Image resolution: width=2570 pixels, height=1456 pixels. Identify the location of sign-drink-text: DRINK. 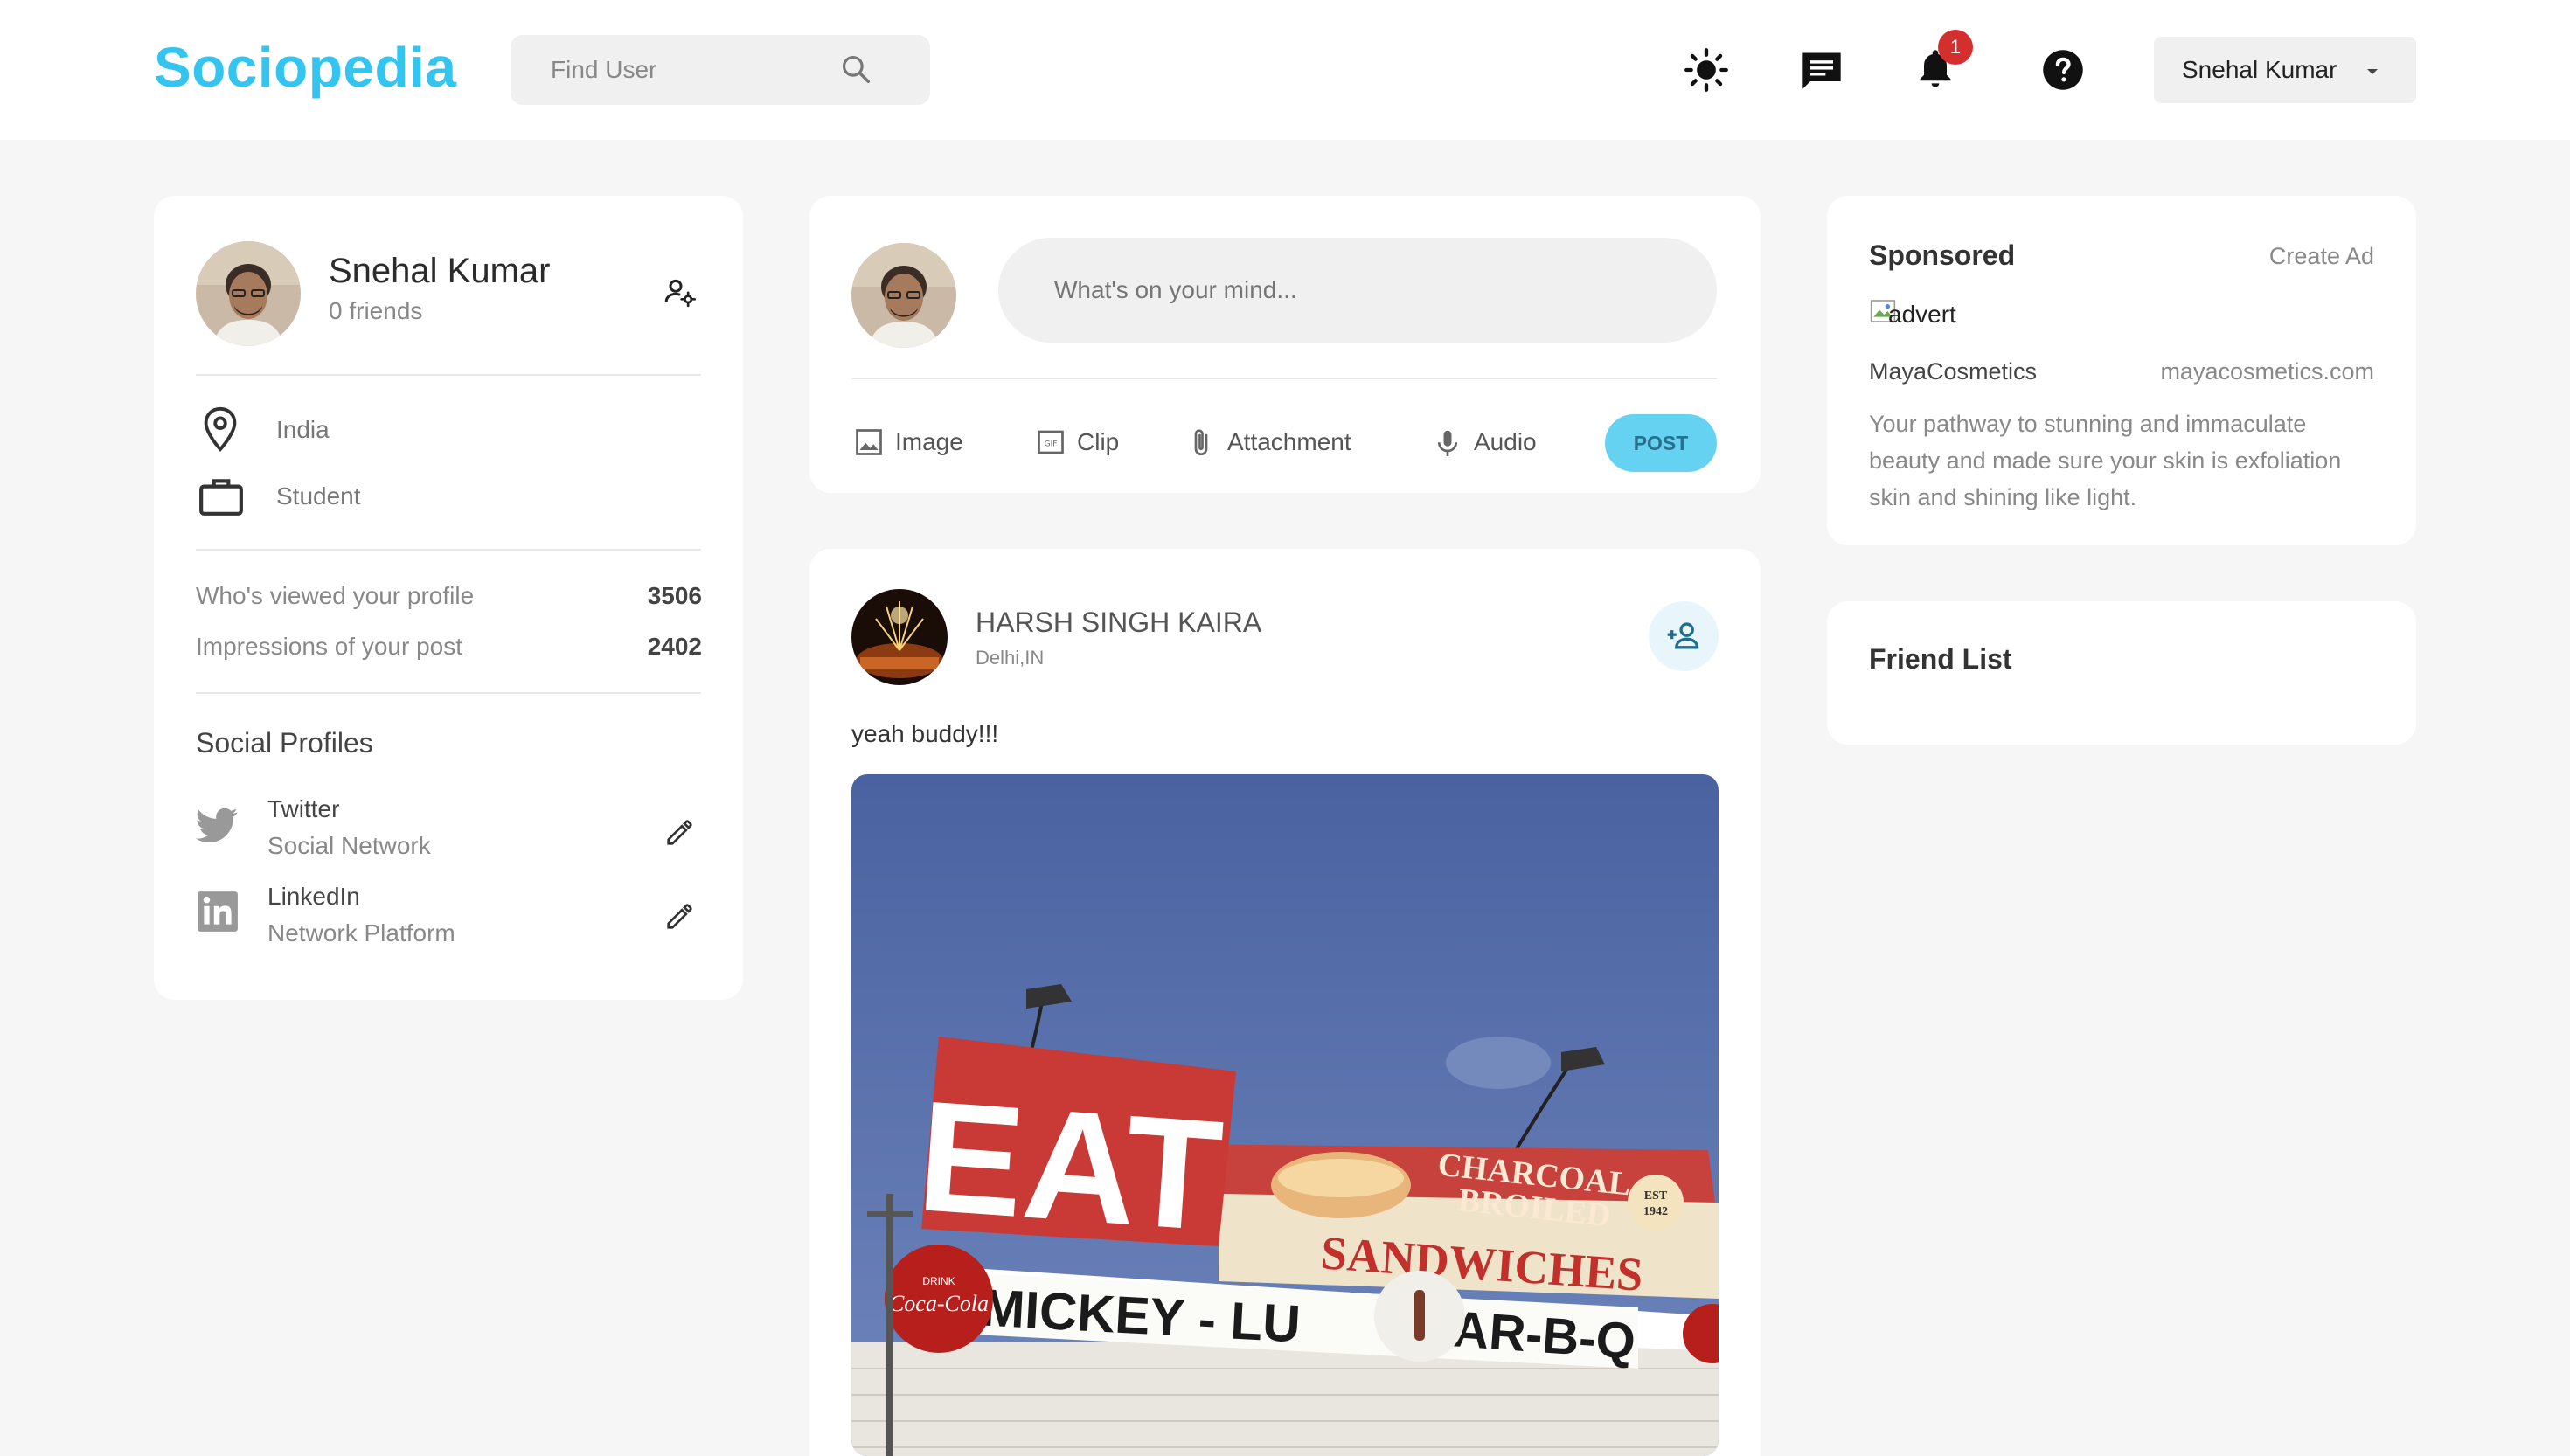
(938, 1281).